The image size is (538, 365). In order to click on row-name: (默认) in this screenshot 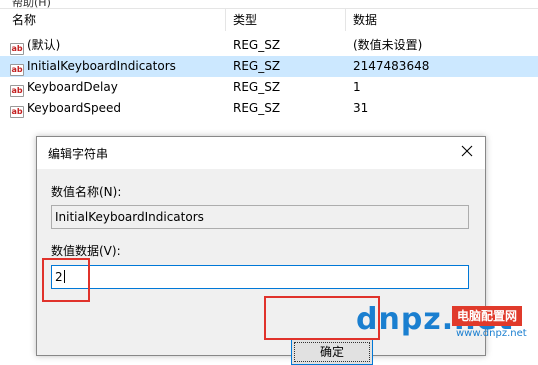, I will do `click(44, 45)`.